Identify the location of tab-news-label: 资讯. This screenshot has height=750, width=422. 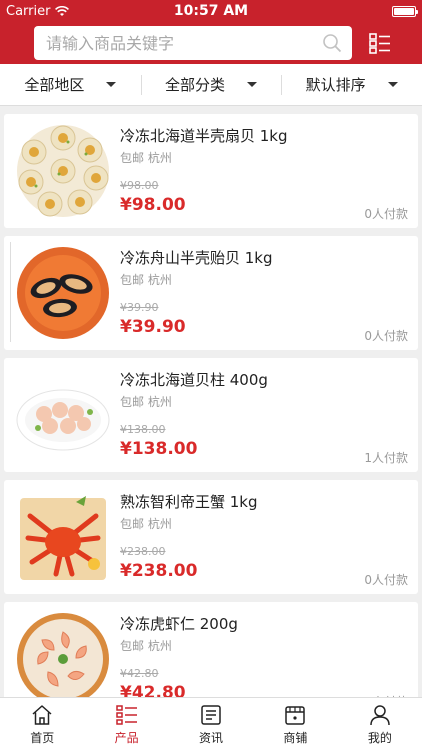
(211, 738).